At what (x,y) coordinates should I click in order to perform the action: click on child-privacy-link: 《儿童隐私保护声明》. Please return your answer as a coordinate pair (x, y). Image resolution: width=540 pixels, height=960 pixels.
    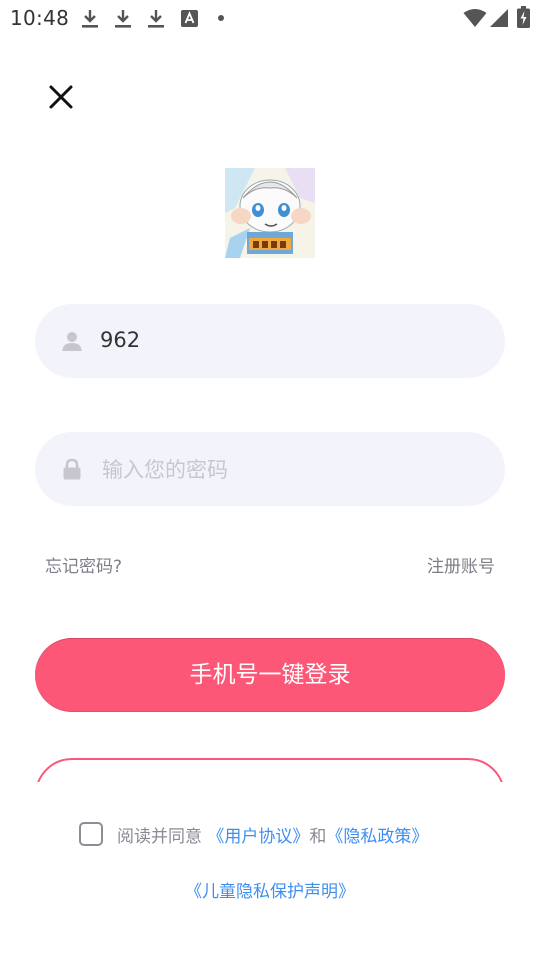
    Looking at the image, I should click on (270, 889).